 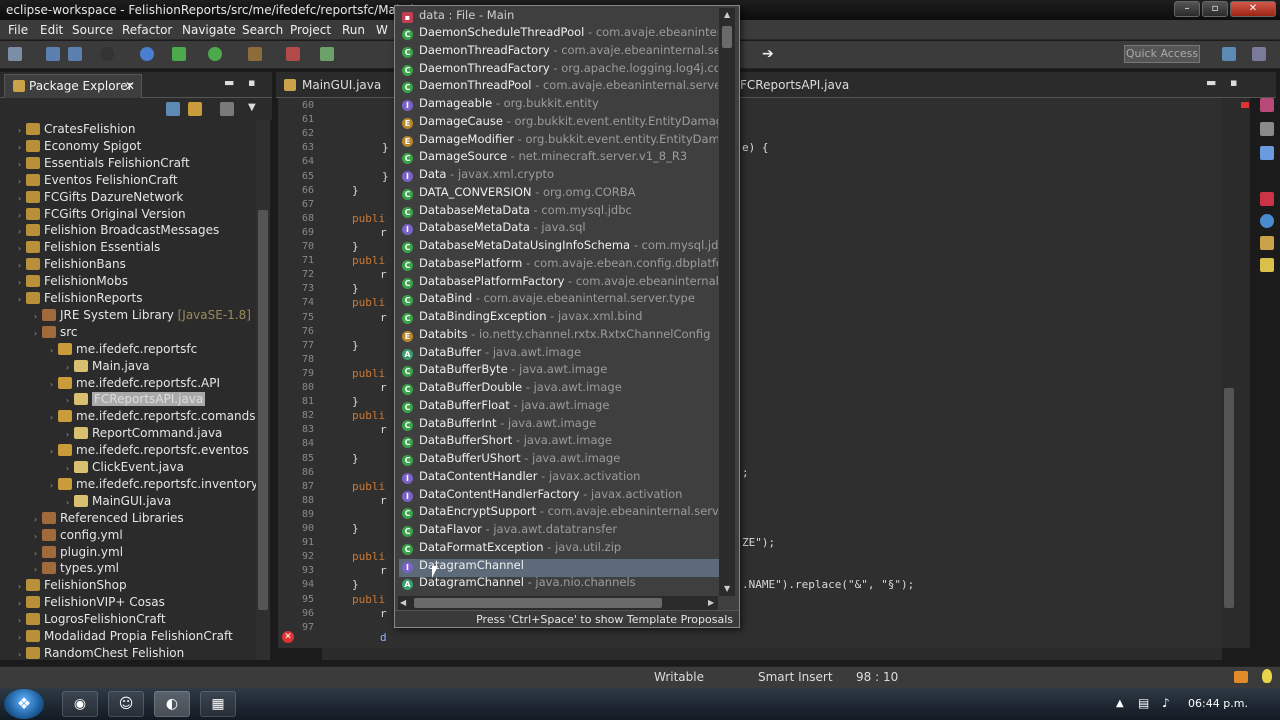 I want to click on tree-item: › Main.java, so click(x=108, y=366).